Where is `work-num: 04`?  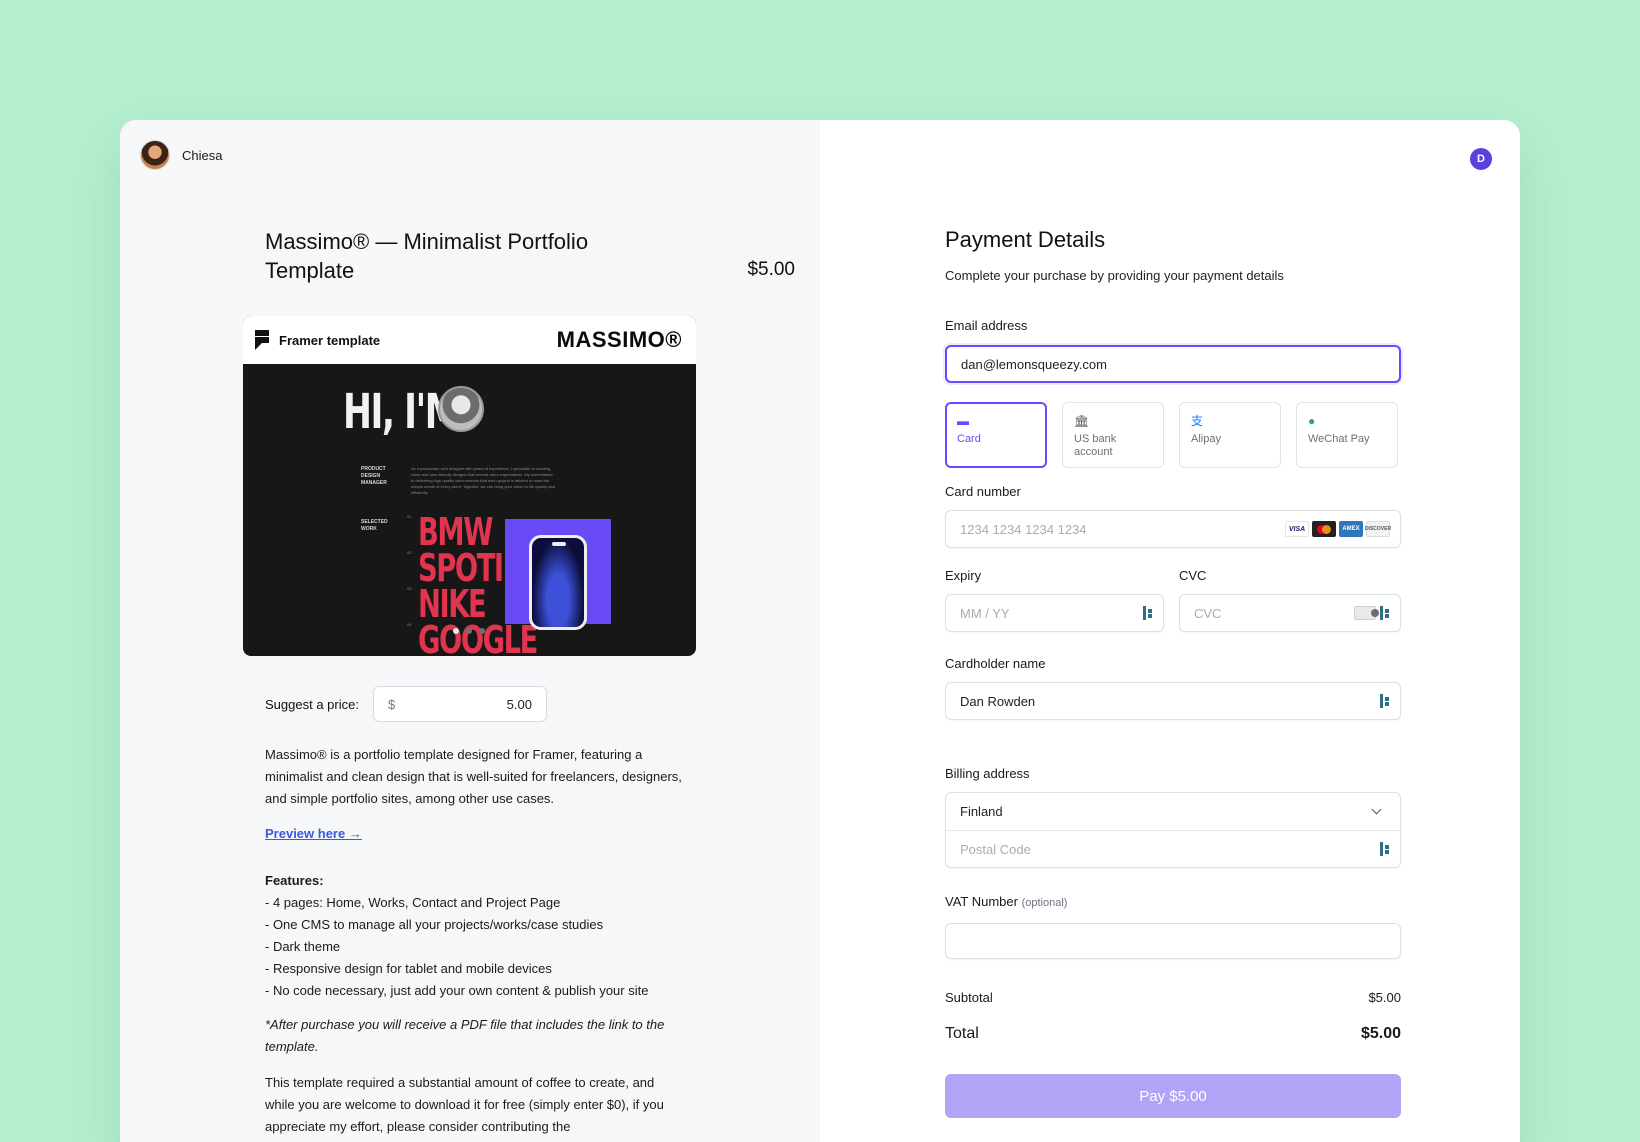 work-num: 04 is located at coordinates (409, 624).